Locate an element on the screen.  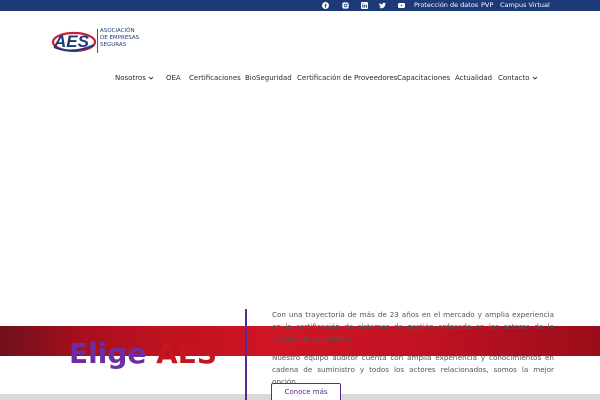
logo-mark-text: AES is located at coordinates (71, 41).